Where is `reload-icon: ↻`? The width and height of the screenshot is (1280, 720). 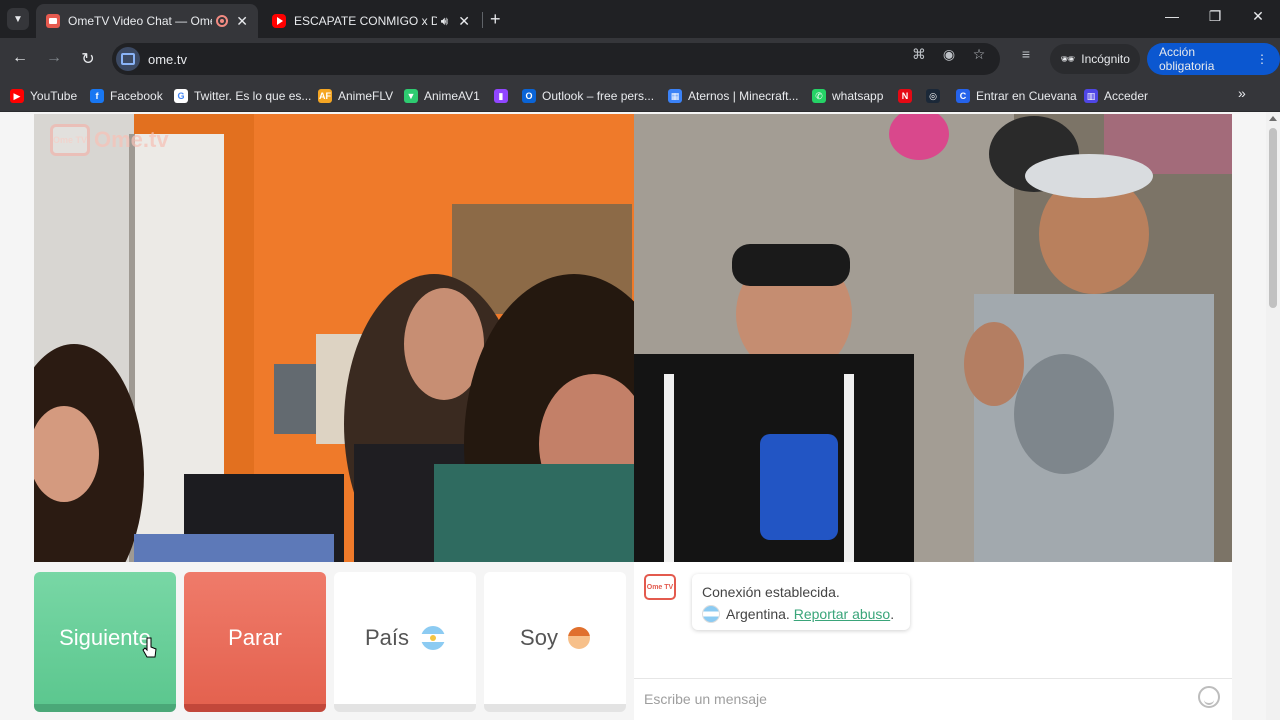
reload-icon: ↻ is located at coordinates (88, 59).